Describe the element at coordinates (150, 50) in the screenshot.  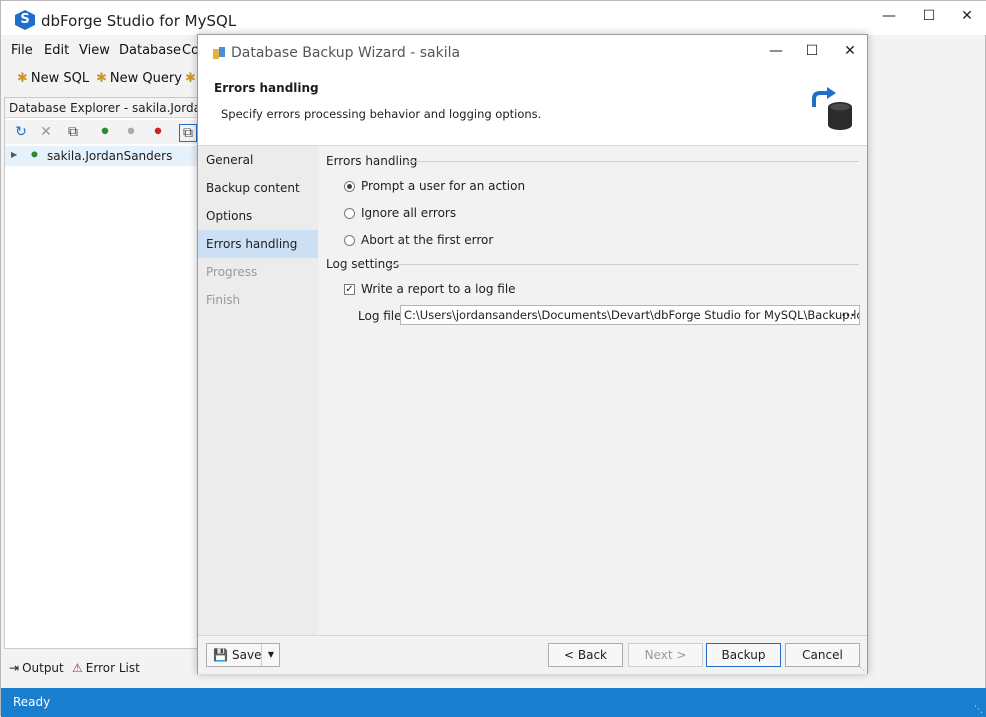
I see `menu-database: Database` at that location.